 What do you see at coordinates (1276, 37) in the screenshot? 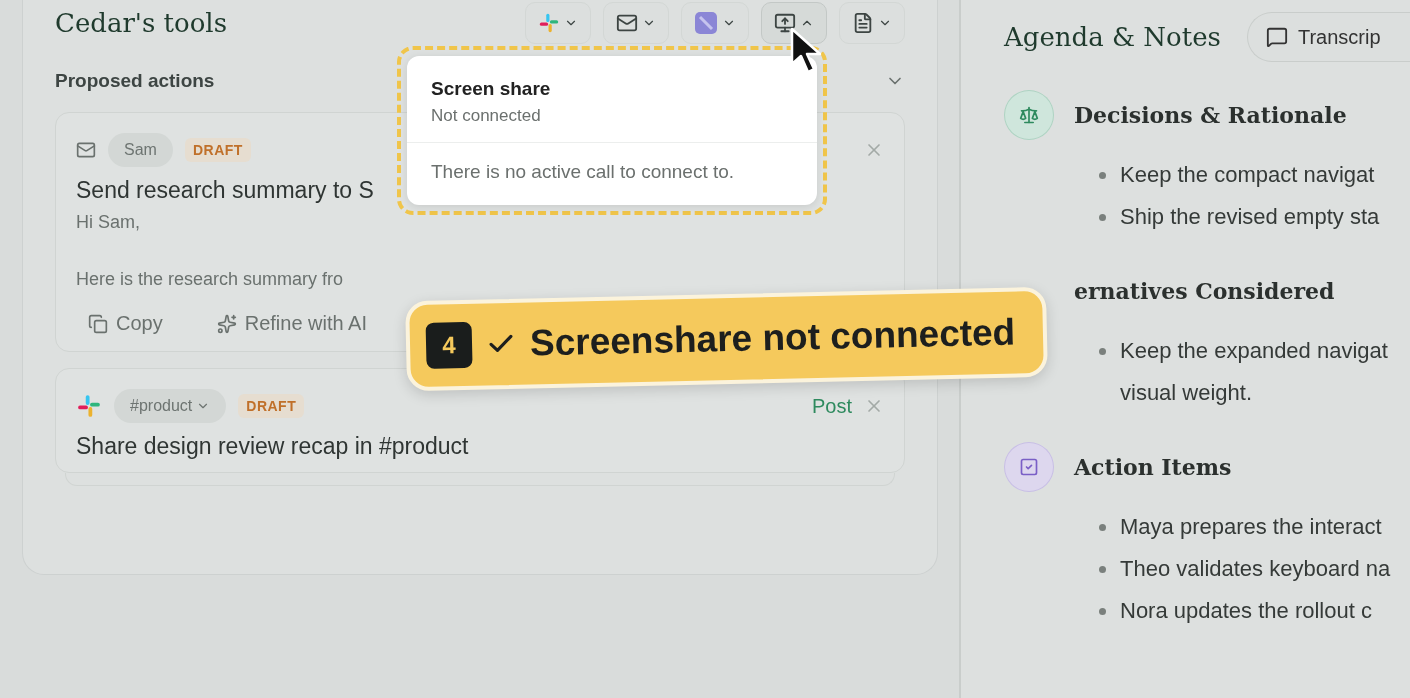
I see `message-icon` at bounding box center [1276, 37].